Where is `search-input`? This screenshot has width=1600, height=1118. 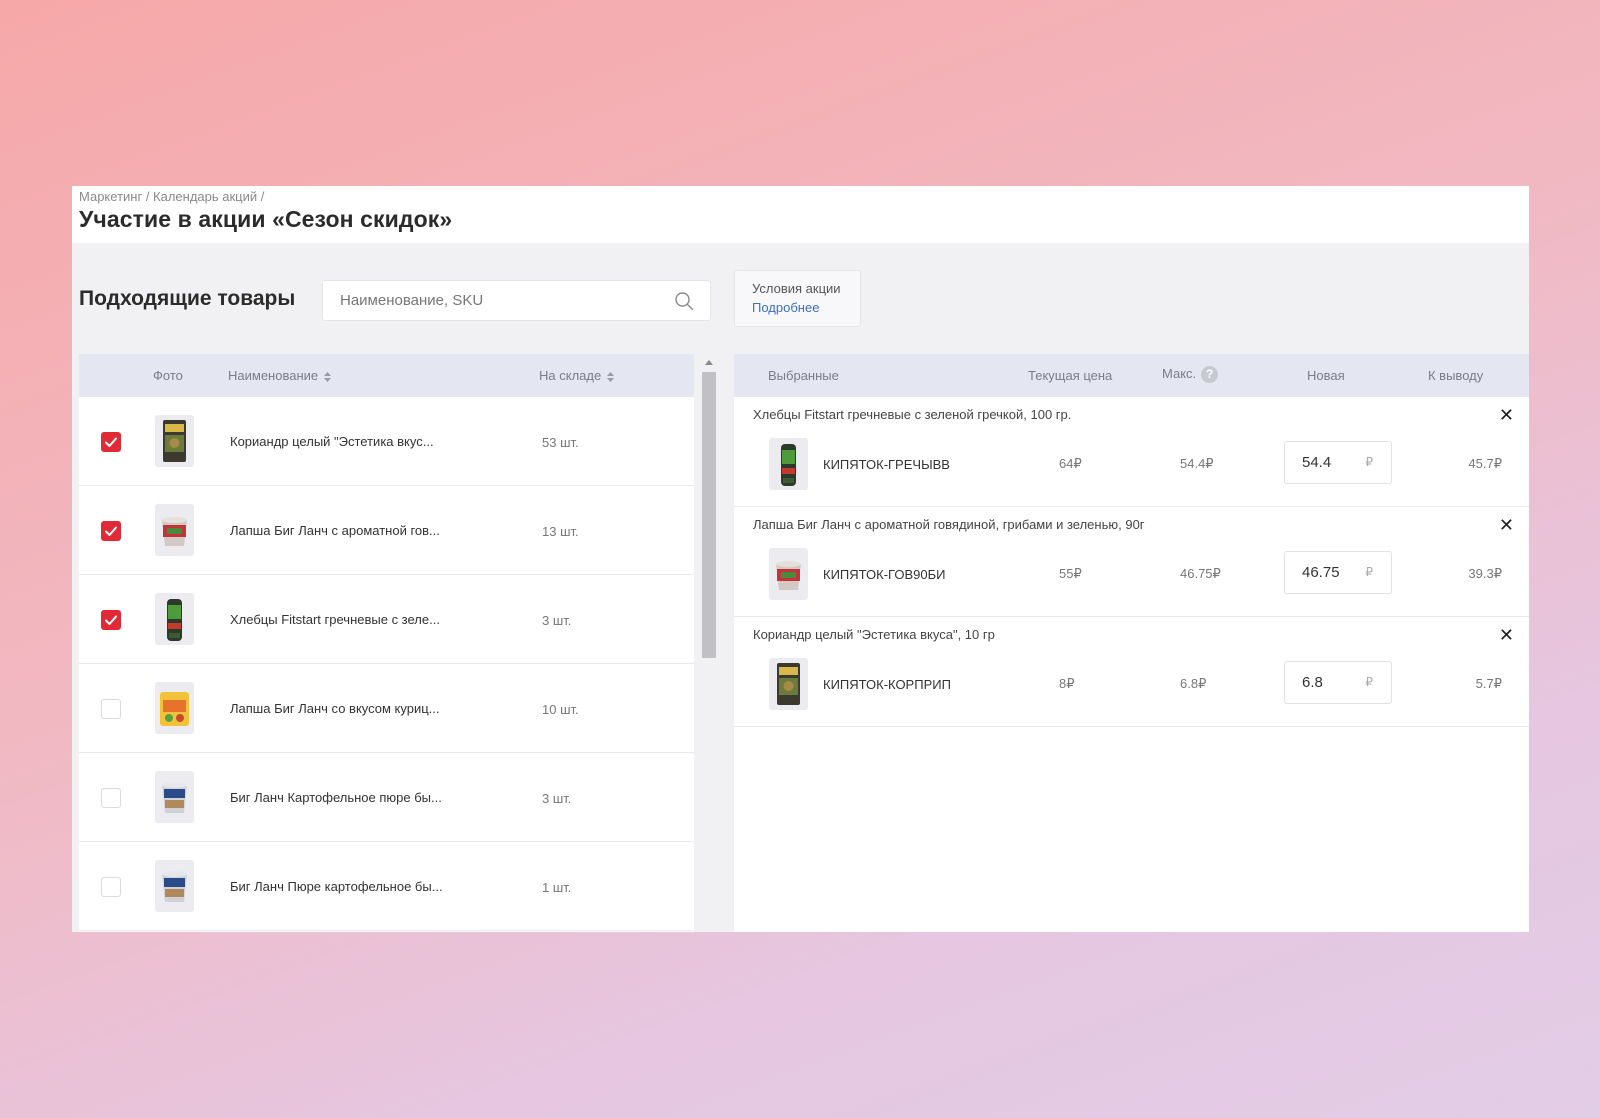
search-input is located at coordinates (500, 300).